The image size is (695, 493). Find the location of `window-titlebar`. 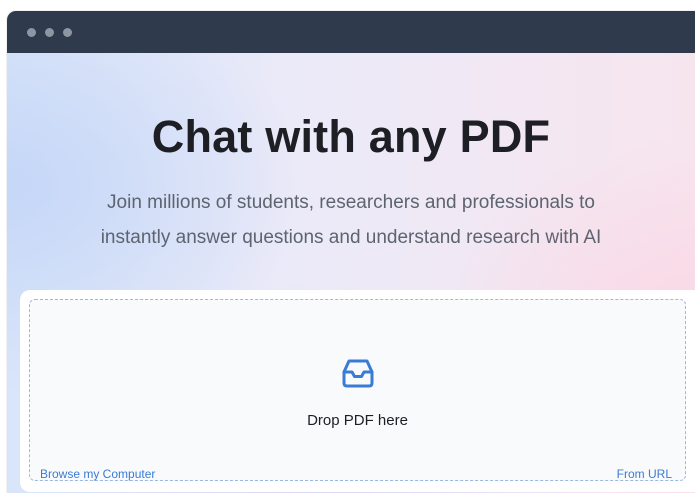

window-titlebar is located at coordinates (351, 32).